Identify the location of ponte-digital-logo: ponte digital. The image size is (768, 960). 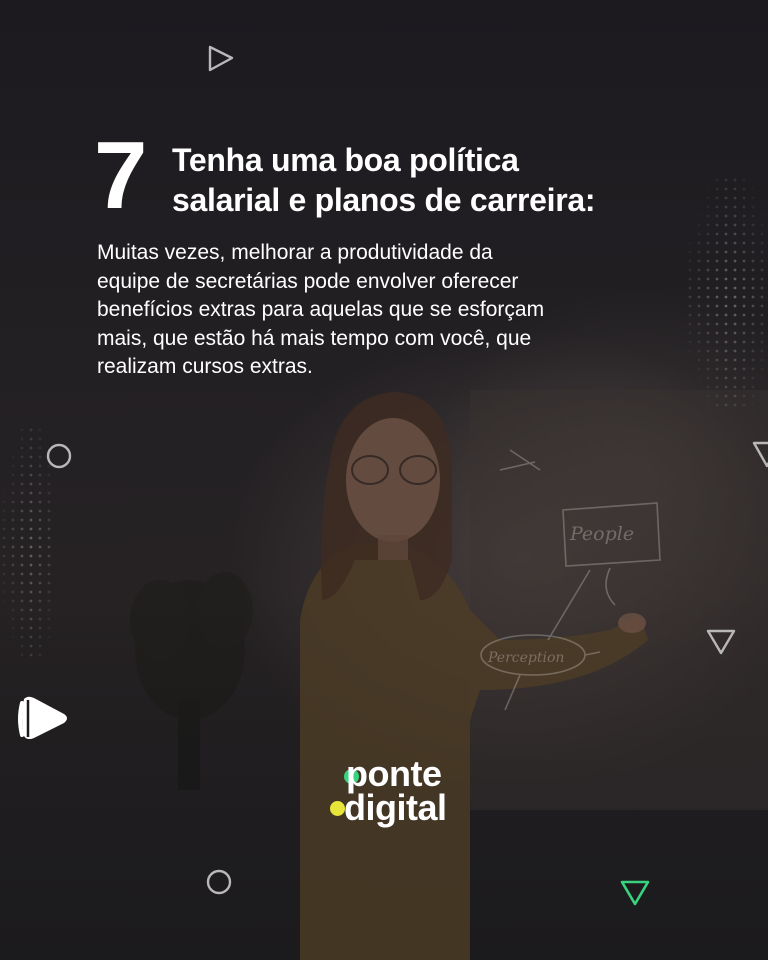
(391, 794).